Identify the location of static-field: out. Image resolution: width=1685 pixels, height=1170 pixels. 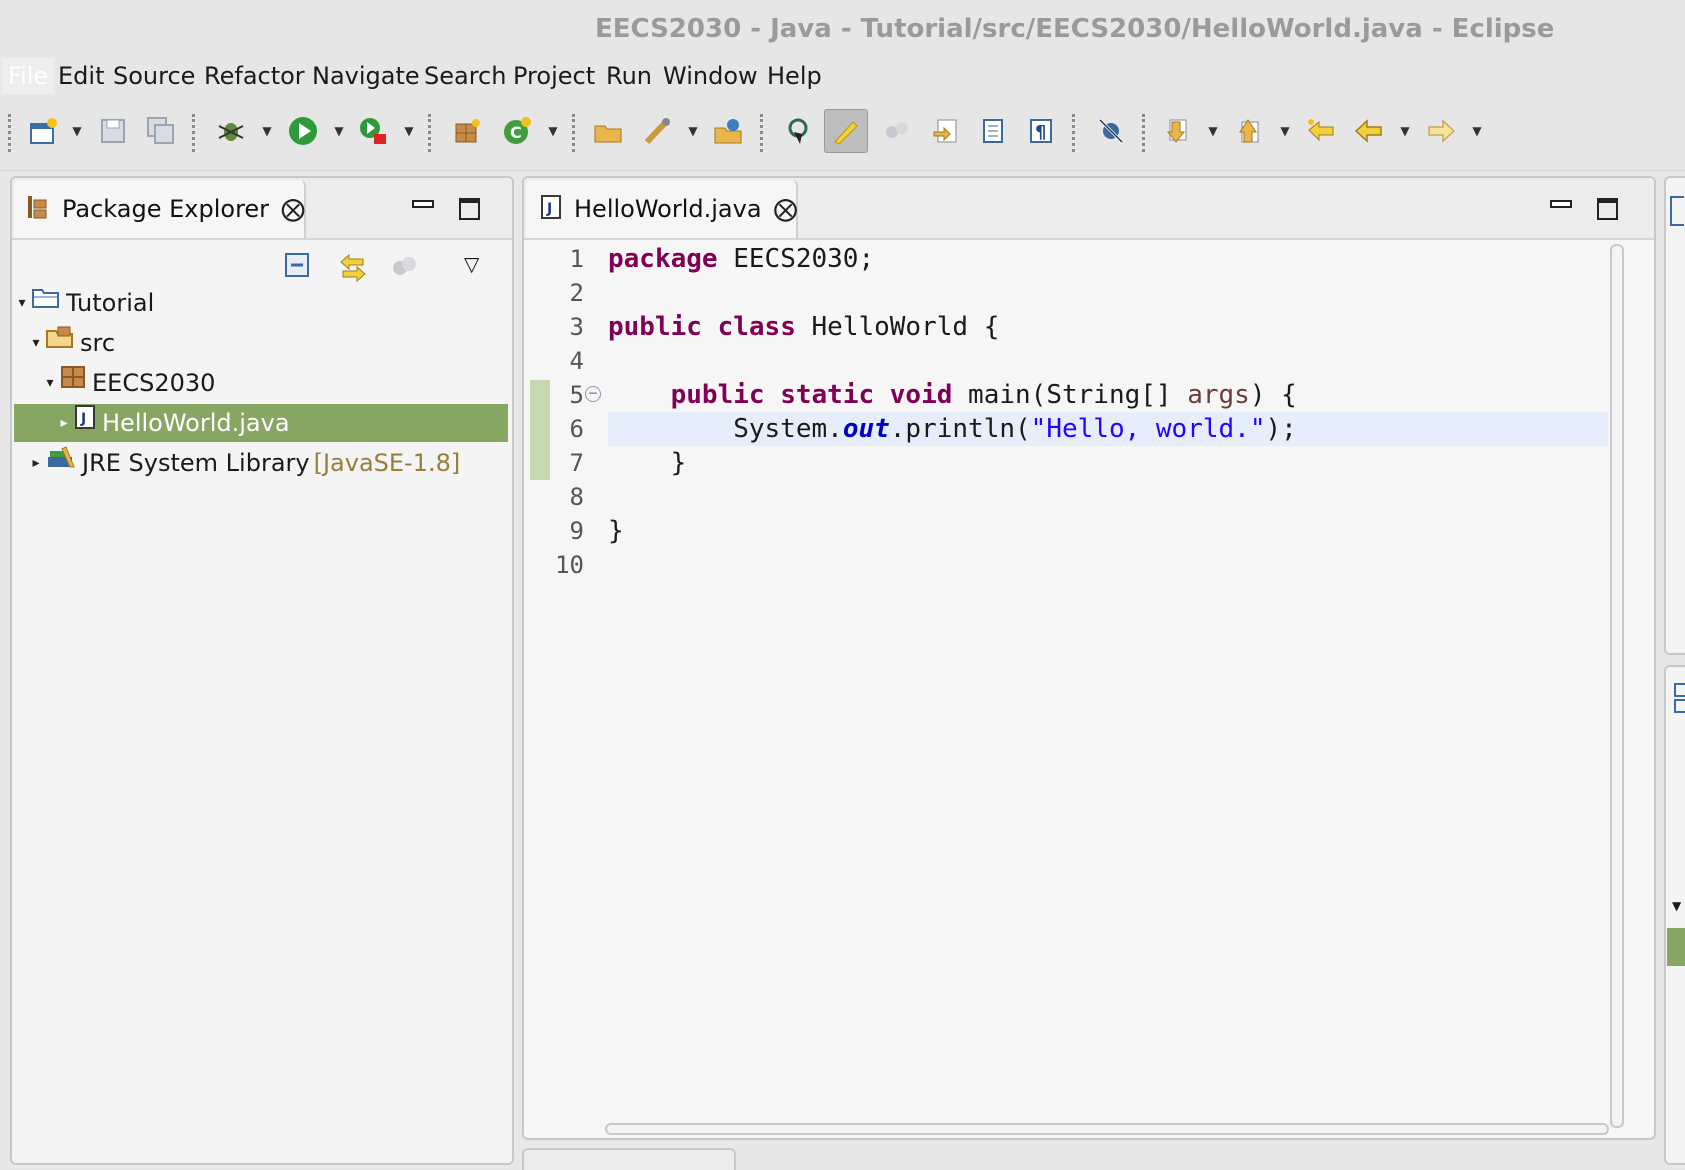
(866, 429).